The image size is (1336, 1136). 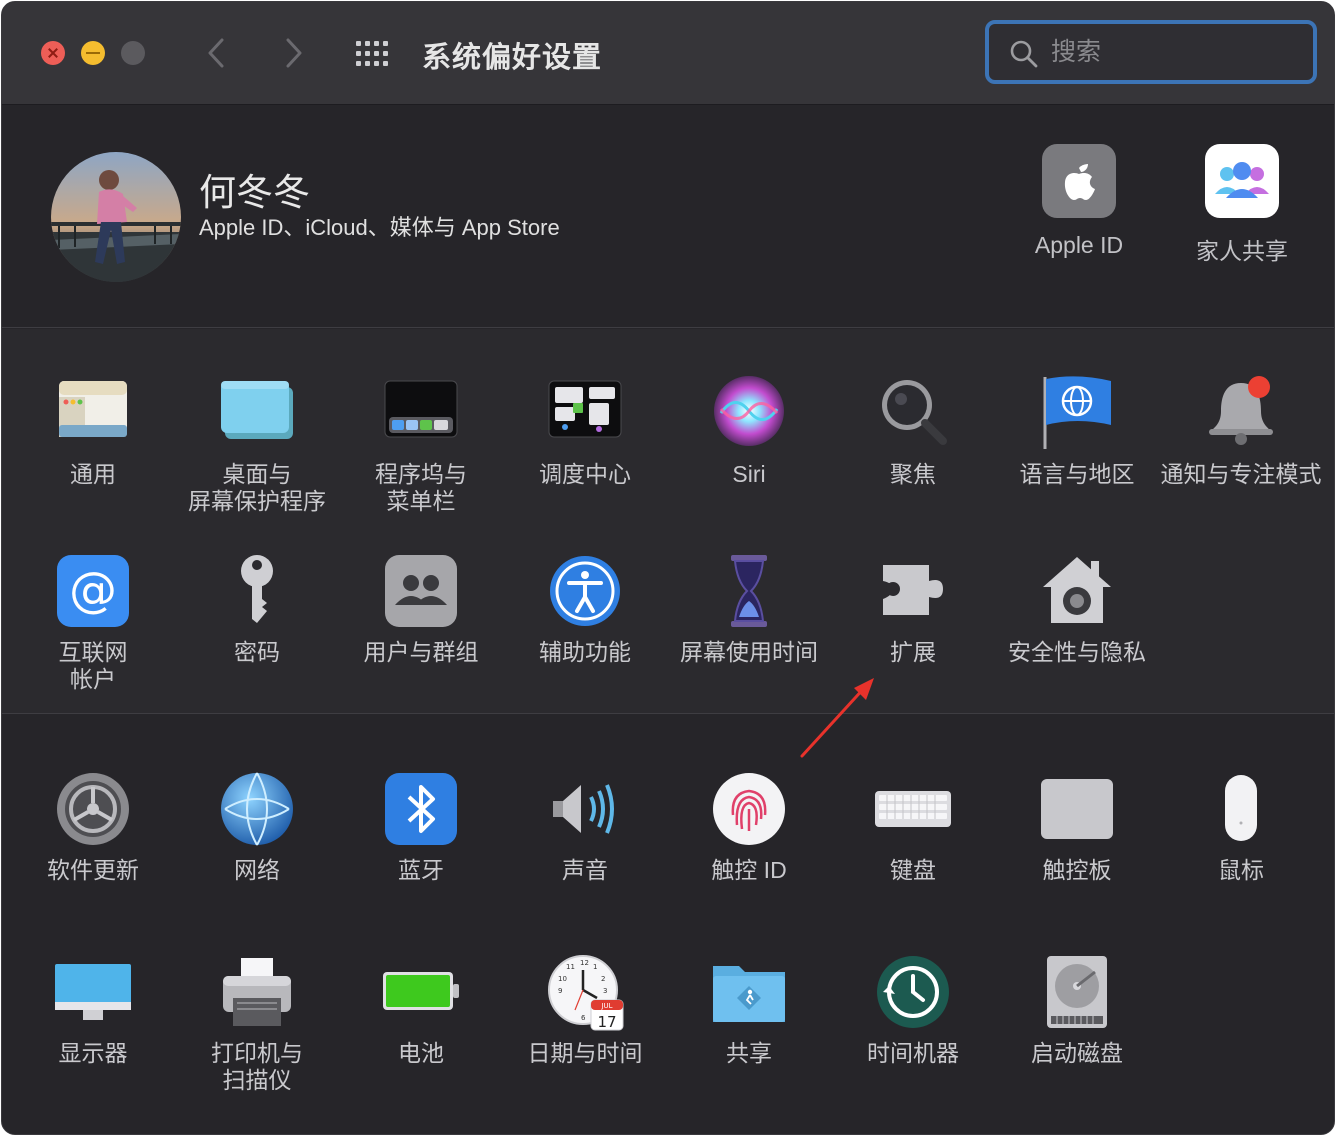 I want to click on internet-accounts-pane: @ 互联网 帐户, so click(x=93, y=622).